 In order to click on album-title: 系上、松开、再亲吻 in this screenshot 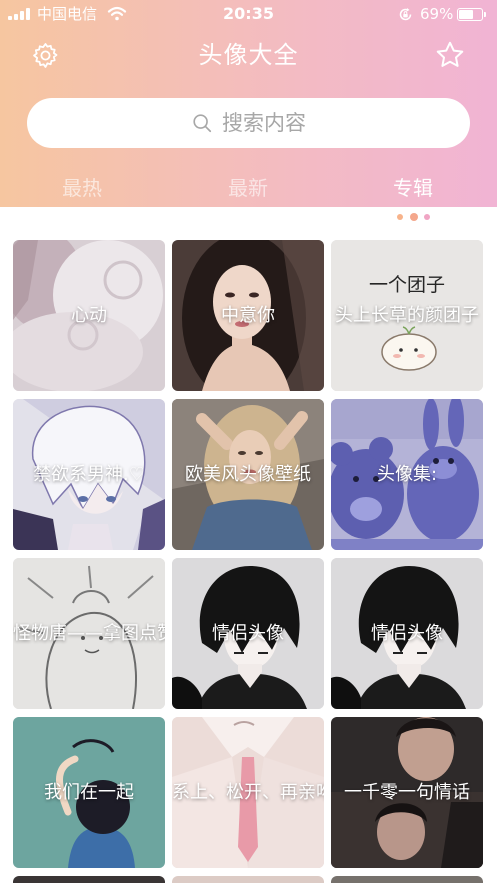, I will do `click(248, 792)`.